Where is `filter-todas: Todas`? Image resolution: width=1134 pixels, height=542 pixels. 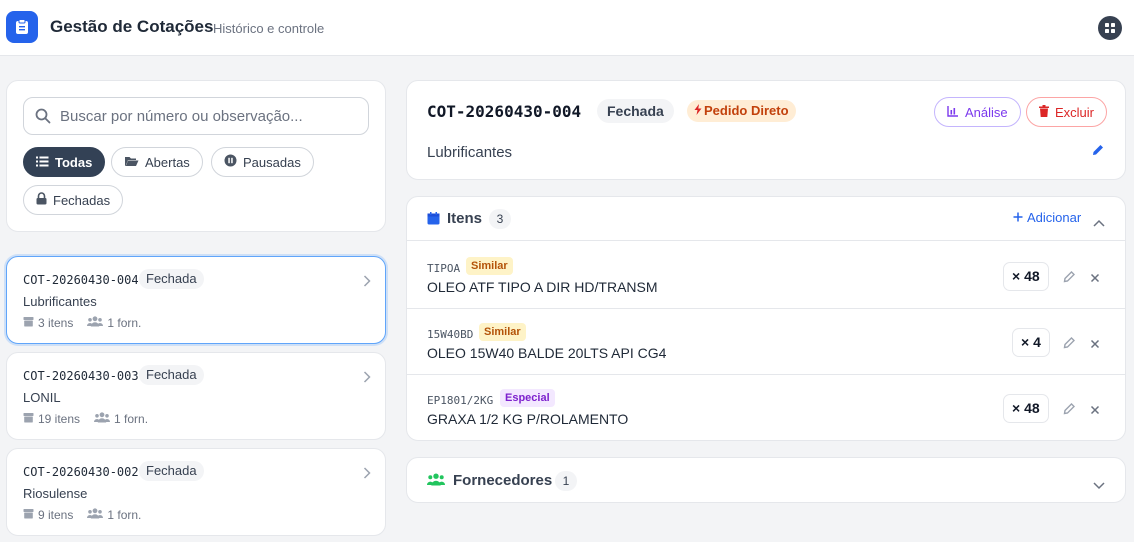
filter-todas: Todas is located at coordinates (64, 162).